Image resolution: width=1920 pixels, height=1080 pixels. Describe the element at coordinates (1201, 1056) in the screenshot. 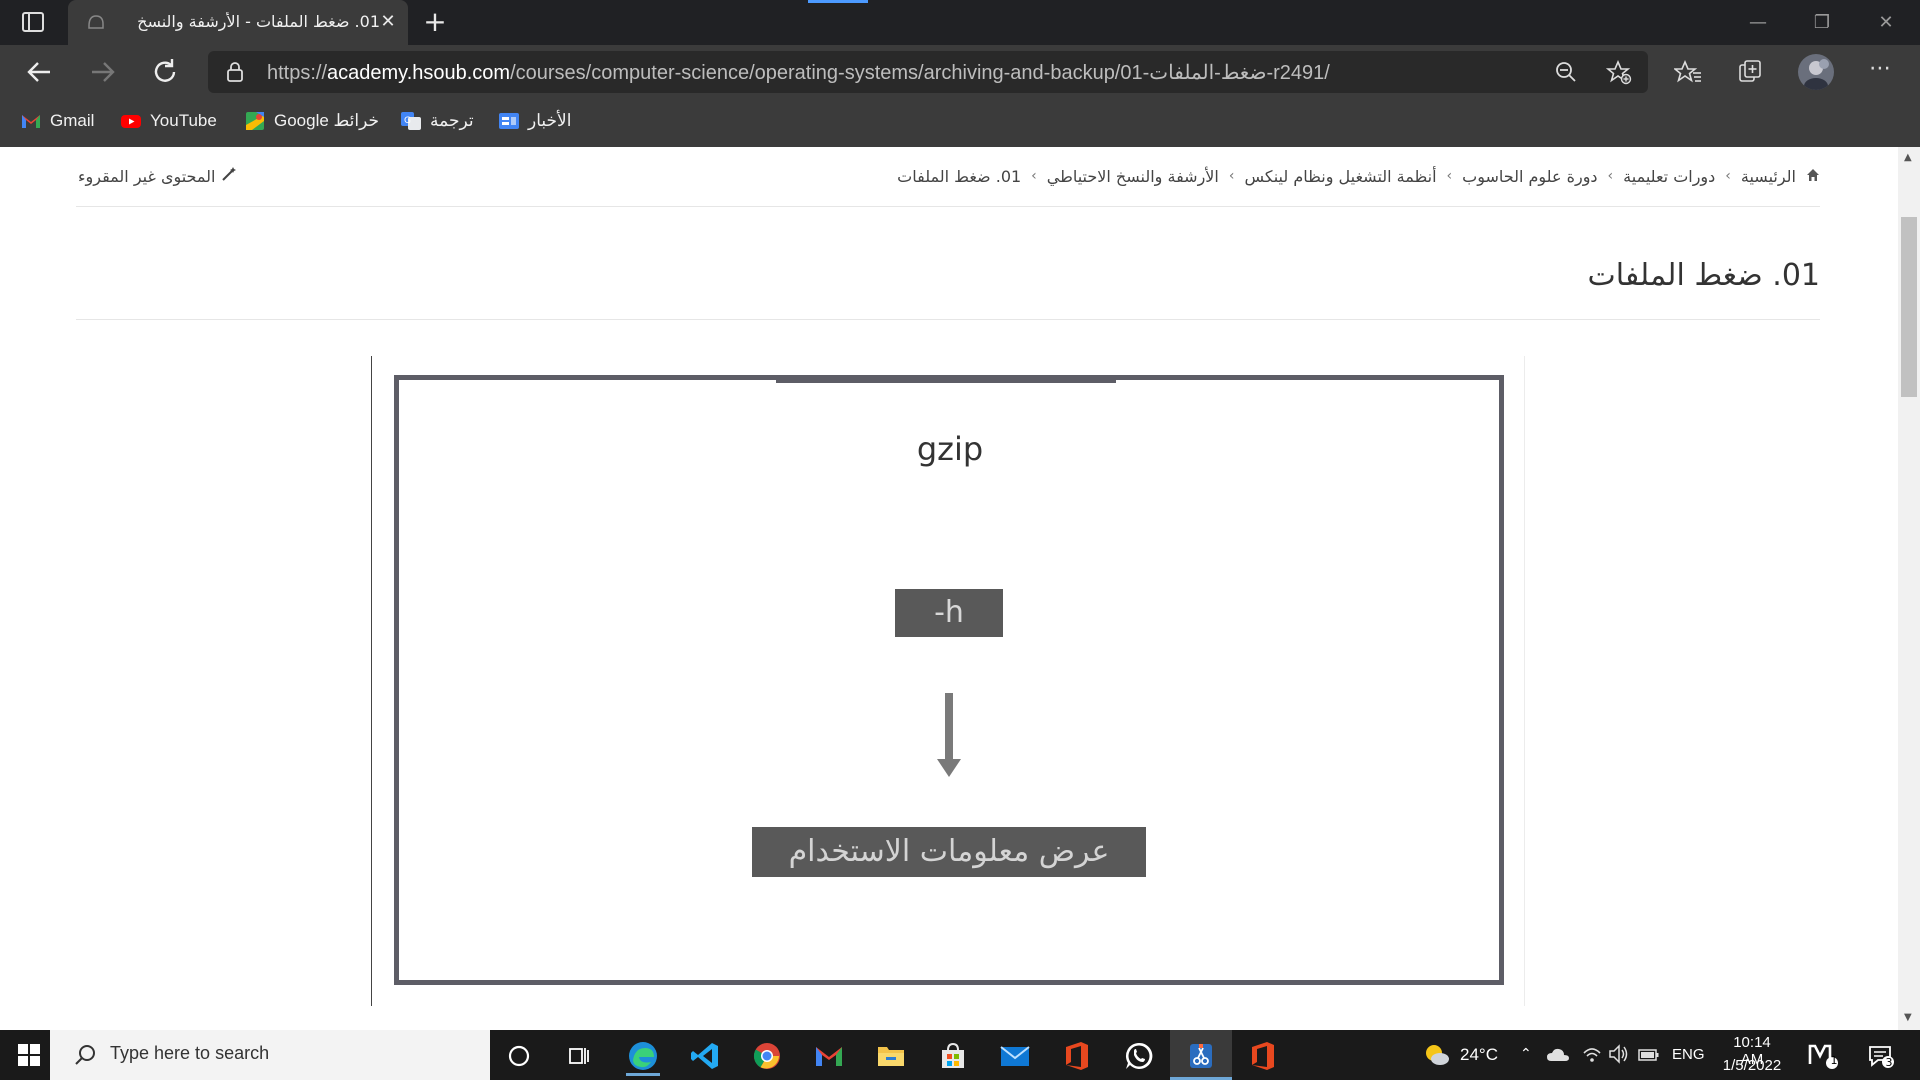

I see `snipping-tool-icon` at that location.